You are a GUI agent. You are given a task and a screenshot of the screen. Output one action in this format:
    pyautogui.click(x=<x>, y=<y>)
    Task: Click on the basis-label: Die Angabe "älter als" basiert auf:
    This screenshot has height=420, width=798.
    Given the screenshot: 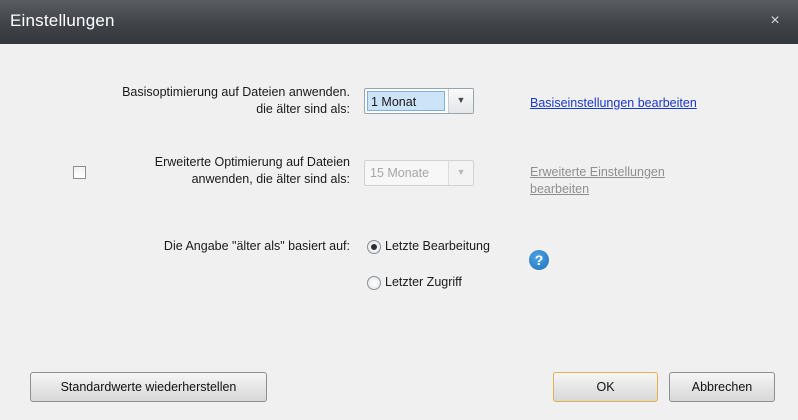 What is the action you would take?
    pyautogui.click(x=256, y=246)
    